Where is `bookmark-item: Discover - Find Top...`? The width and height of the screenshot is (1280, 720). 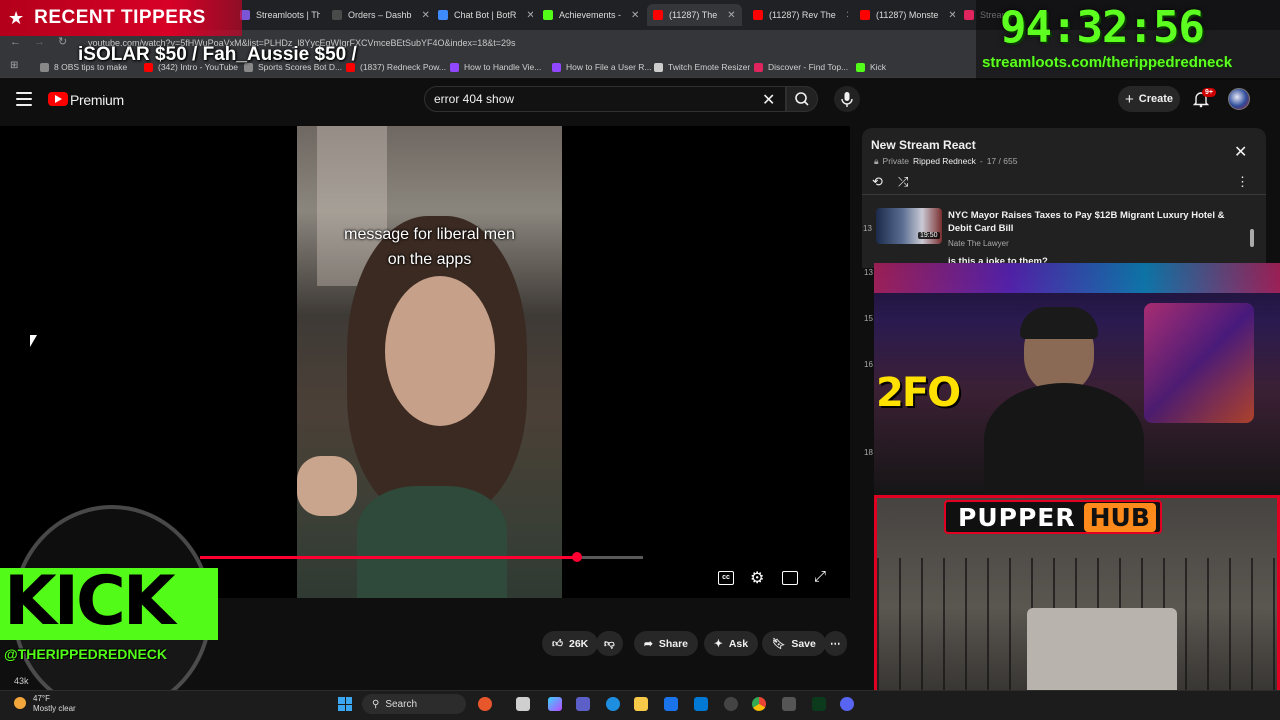 bookmark-item: Discover - Find Top... is located at coordinates (801, 67).